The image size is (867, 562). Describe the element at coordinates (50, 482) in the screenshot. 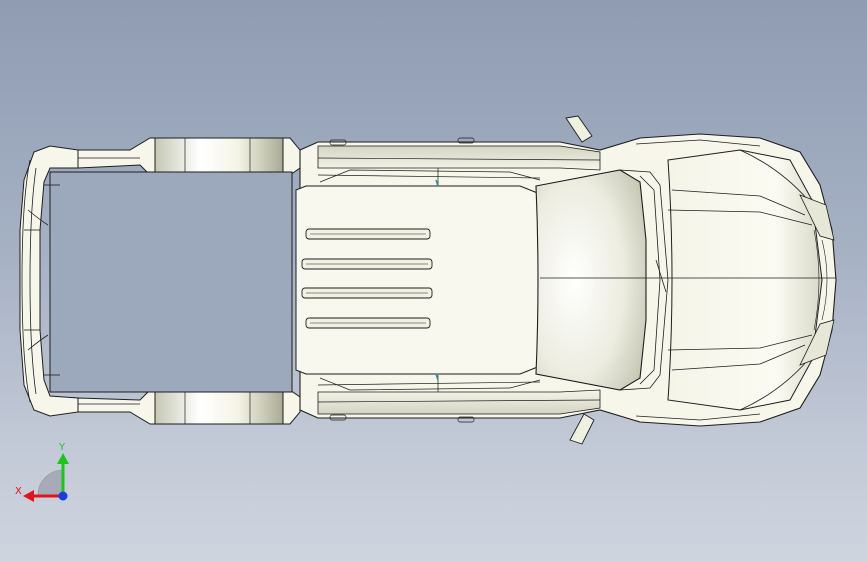

I see `triad-plane` at that location.